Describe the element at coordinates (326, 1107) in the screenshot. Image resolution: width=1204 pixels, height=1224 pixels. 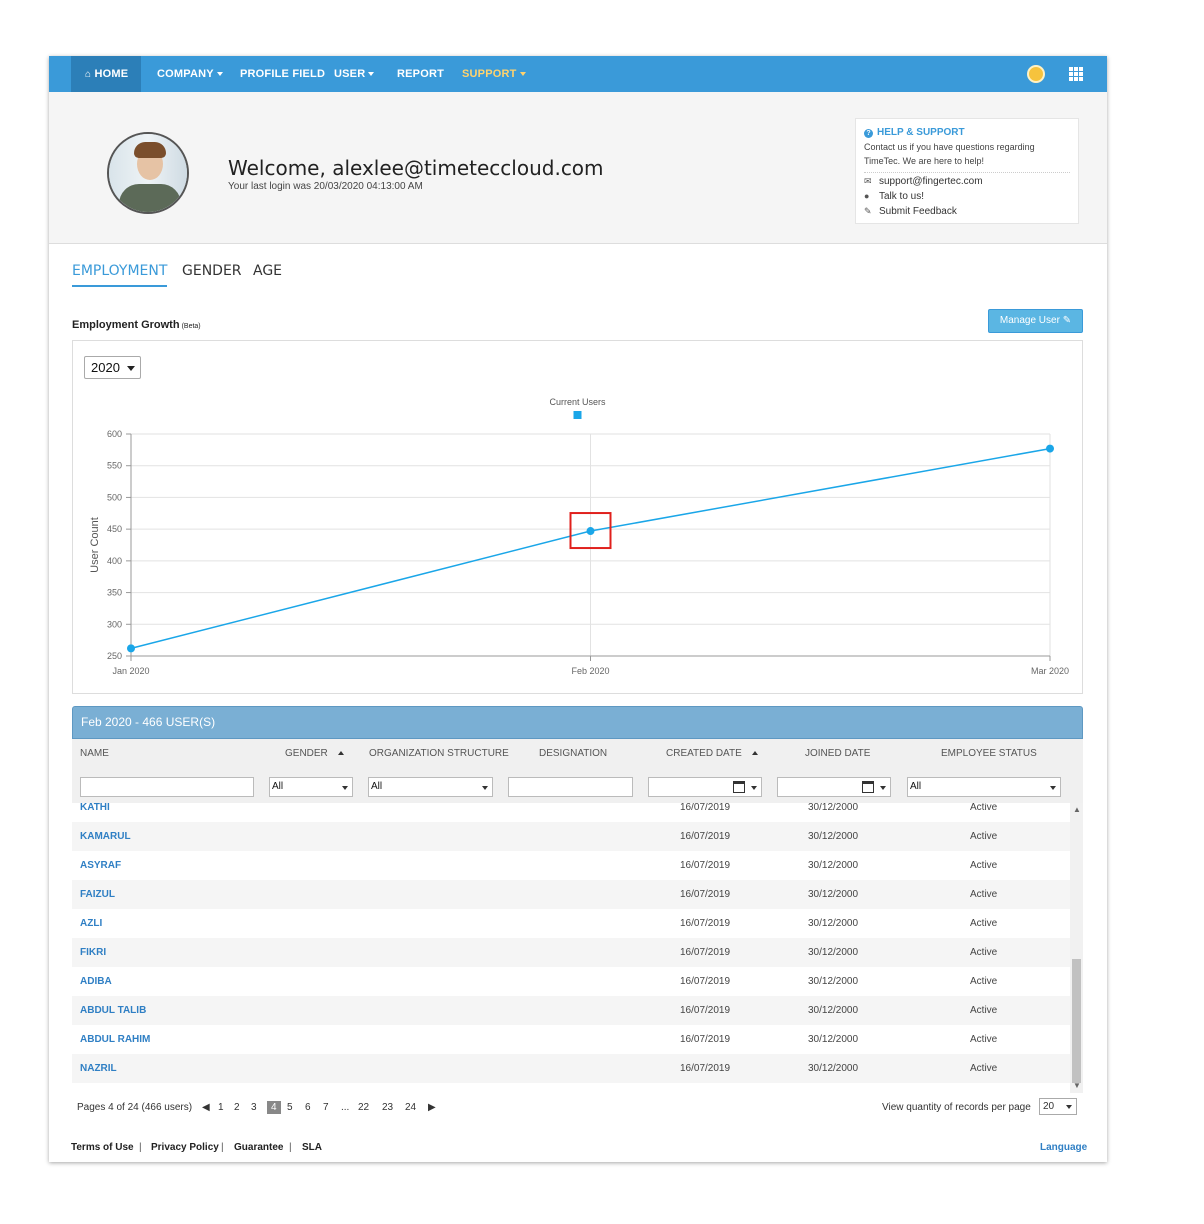
I see `page-link: 7` at that location.